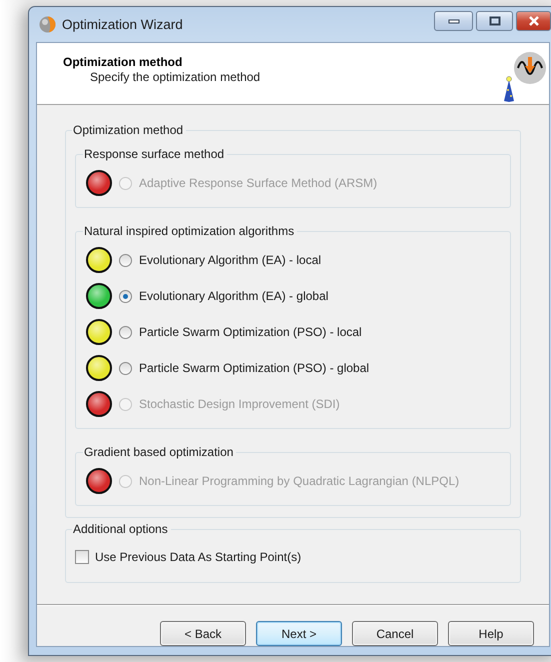 Image resolution: width=551 pixels, height=662 pixels. Describe the element at coordinates (299, 633) in the screenshot. I see `dialog-button: Next >` at that location.